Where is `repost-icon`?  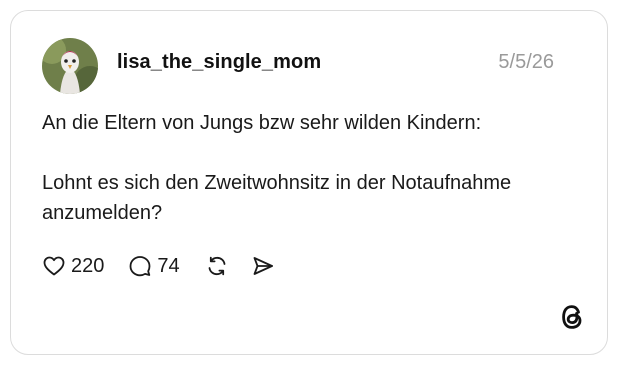
repost-icon is located at coordinates (217, 266).